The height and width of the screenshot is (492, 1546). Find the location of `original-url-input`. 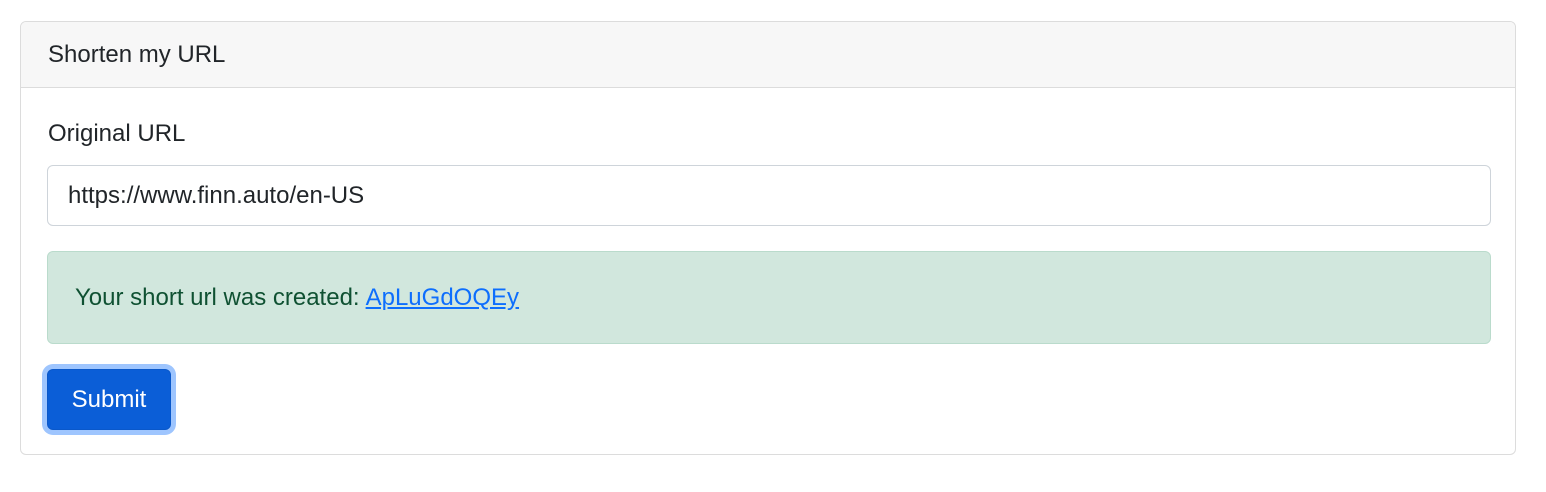

original-url-input is located at coordinates (769, 195).